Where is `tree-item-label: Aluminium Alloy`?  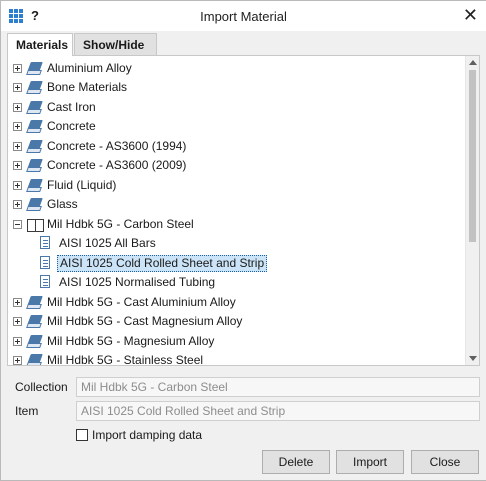 tree-item-label: Aluminium Alloy is located at coordinates (89, 68).